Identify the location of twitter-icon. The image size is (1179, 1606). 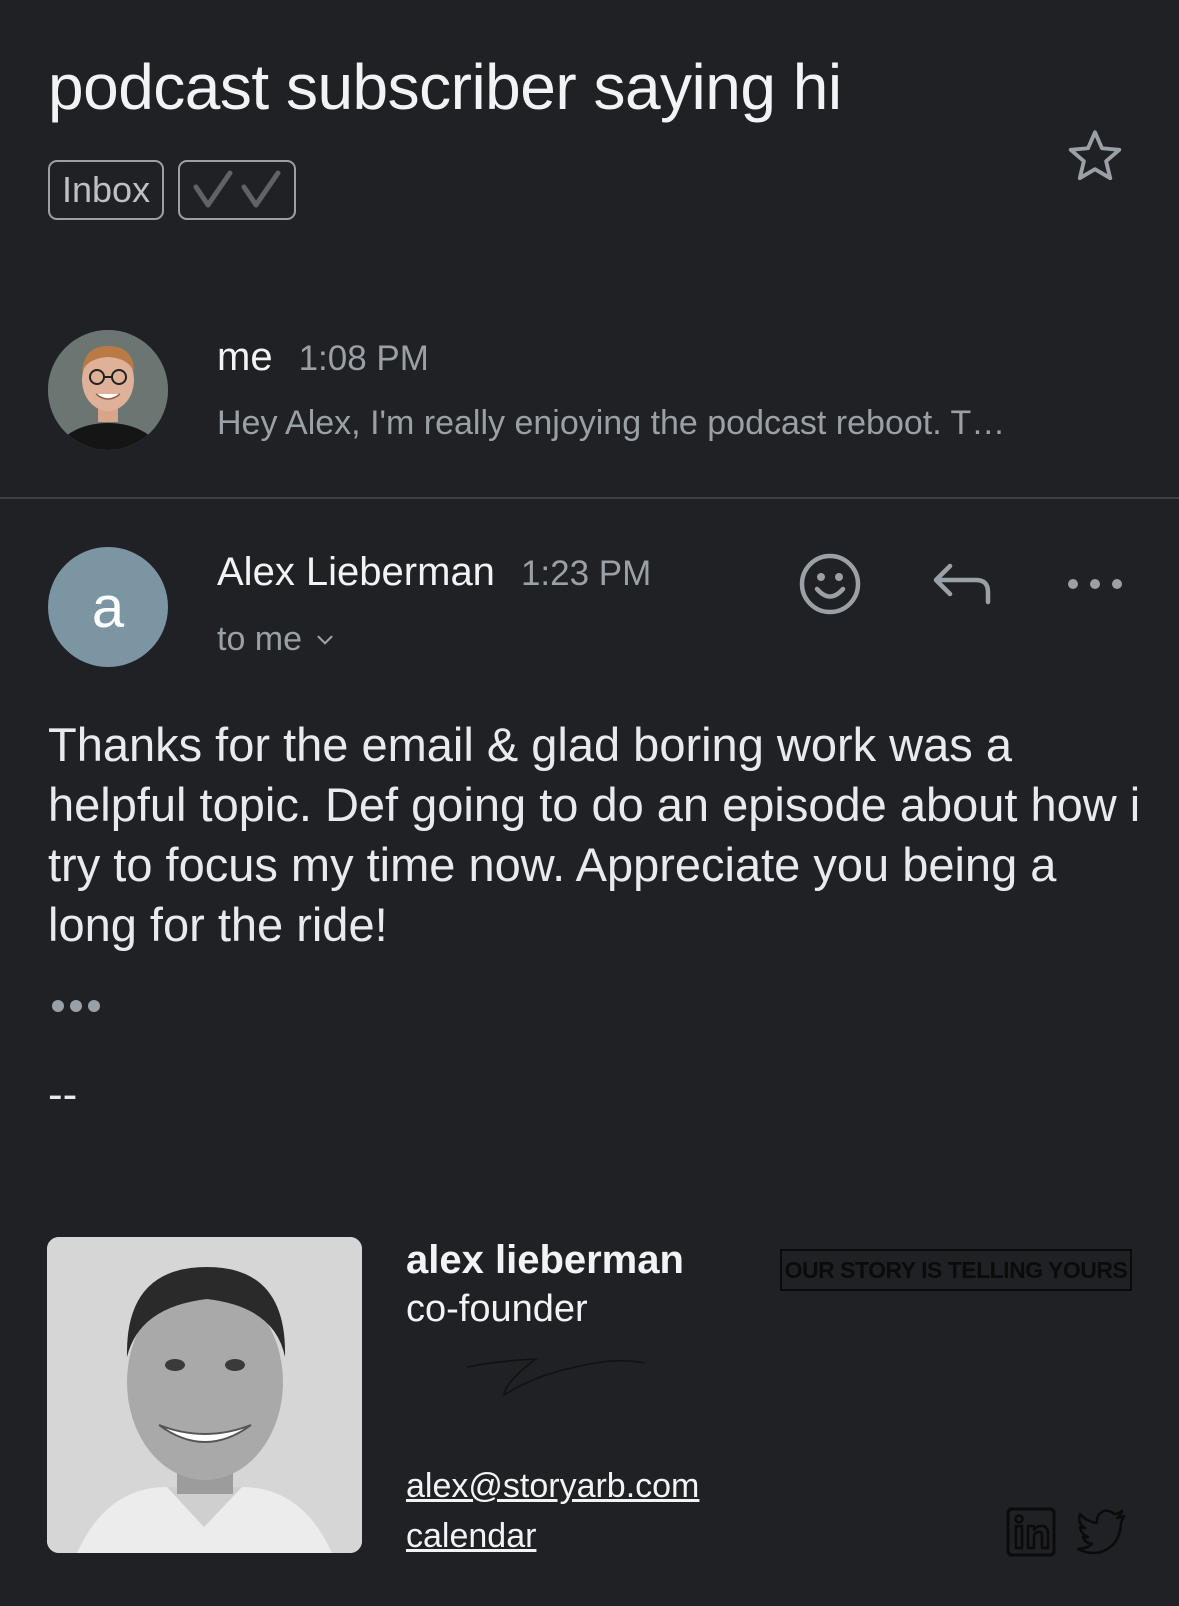
(1102, 1532).